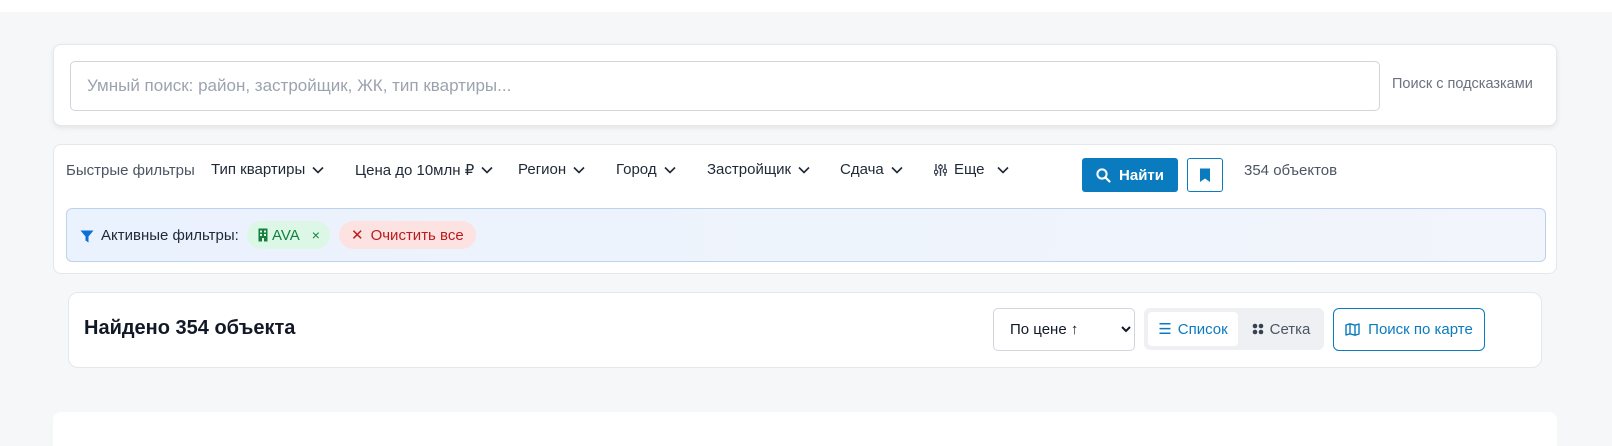 This screenshot has width=1612, height=446. I want to click on filter-label: Сдача, so click(862, 169).